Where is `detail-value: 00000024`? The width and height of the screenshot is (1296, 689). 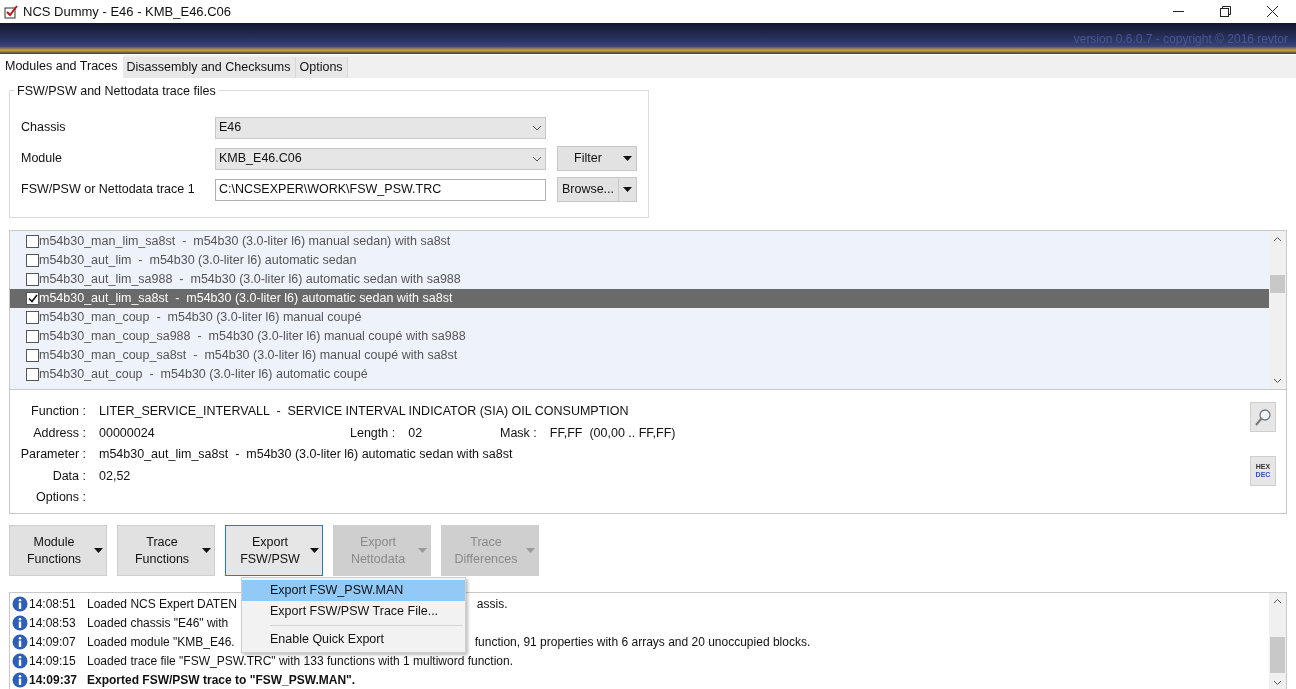
detail-value: 00000024 is located at coordinates (127, 433).